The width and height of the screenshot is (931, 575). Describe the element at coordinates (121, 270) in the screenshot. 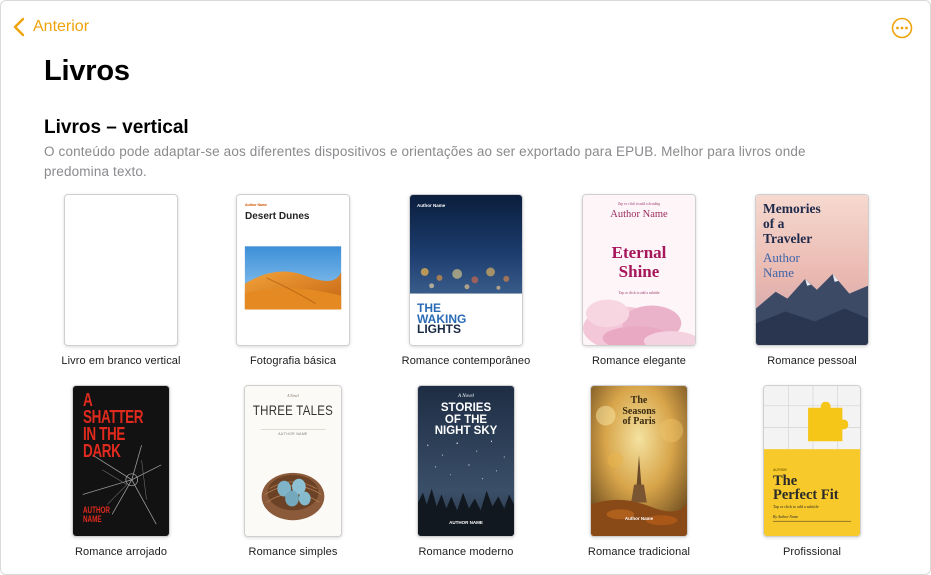

I see `template-thumbnail` at that location.